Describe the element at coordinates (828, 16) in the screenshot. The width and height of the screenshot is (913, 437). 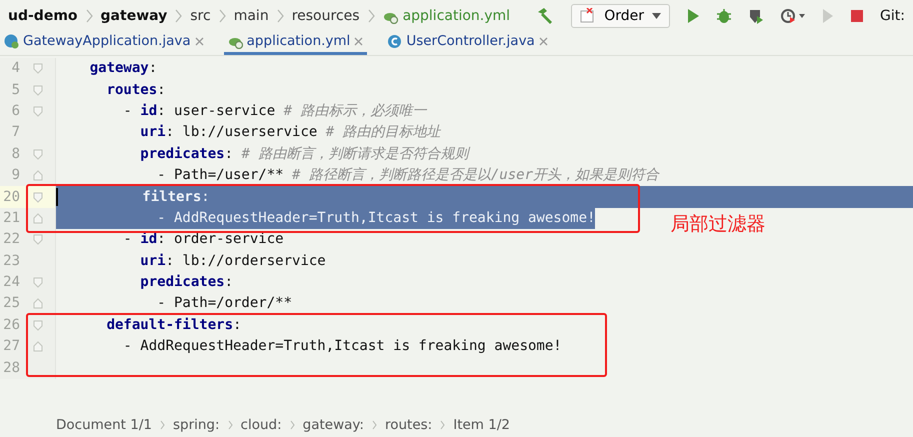
I see `play-disabled-icon` at that location.